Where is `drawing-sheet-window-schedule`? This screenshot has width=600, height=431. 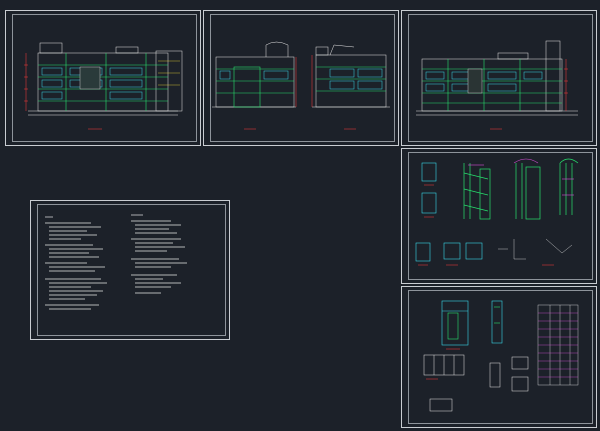 drawing-sheet-window-schedule is located at coordinates (499, 357).